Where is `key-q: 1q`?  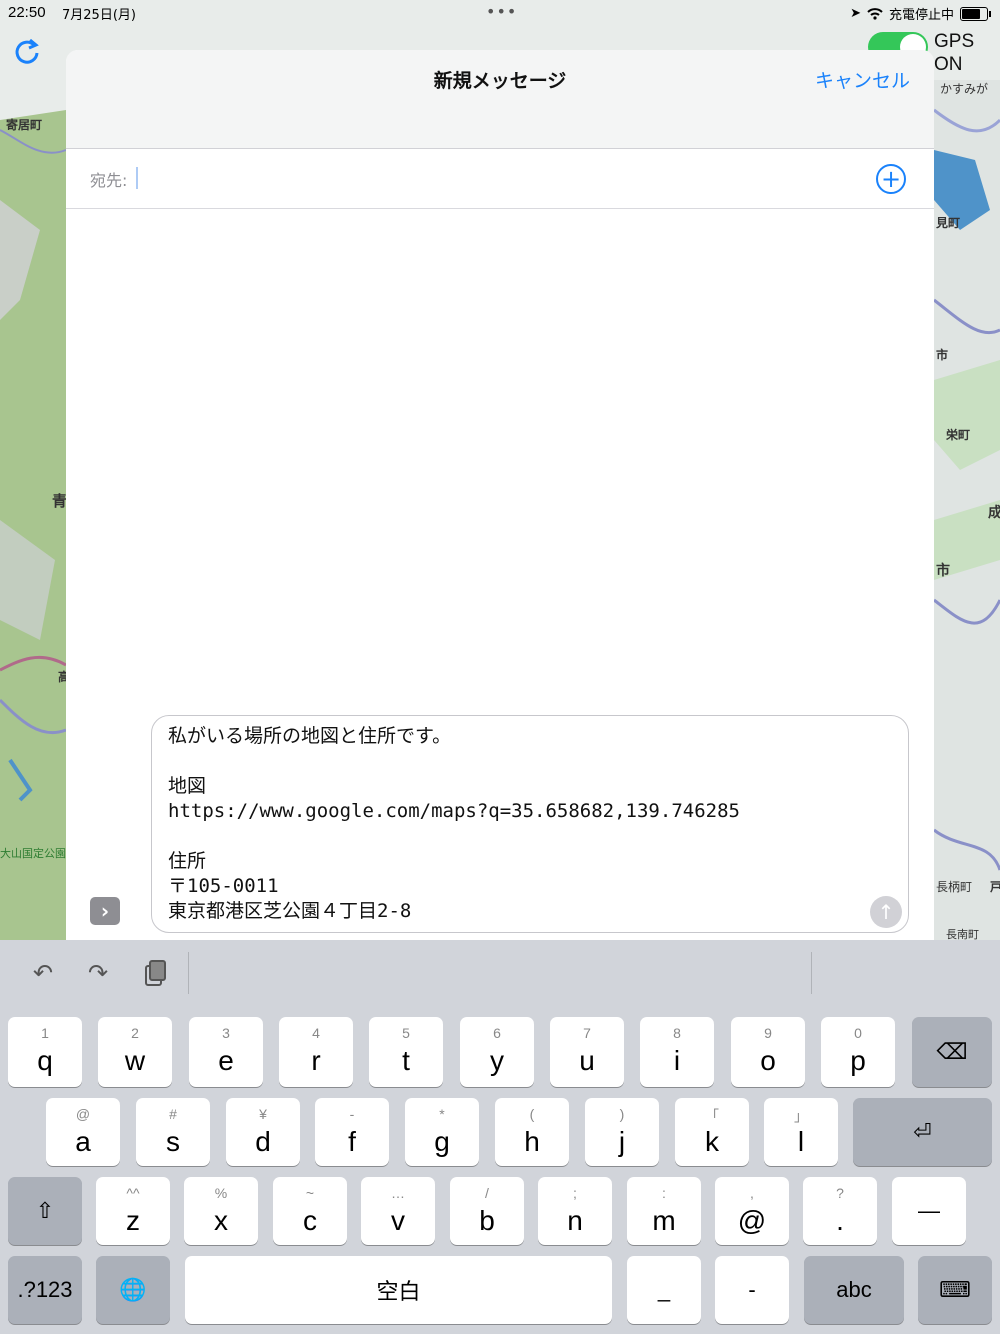 key-q: 1q is located at coordinates (45, 1052).